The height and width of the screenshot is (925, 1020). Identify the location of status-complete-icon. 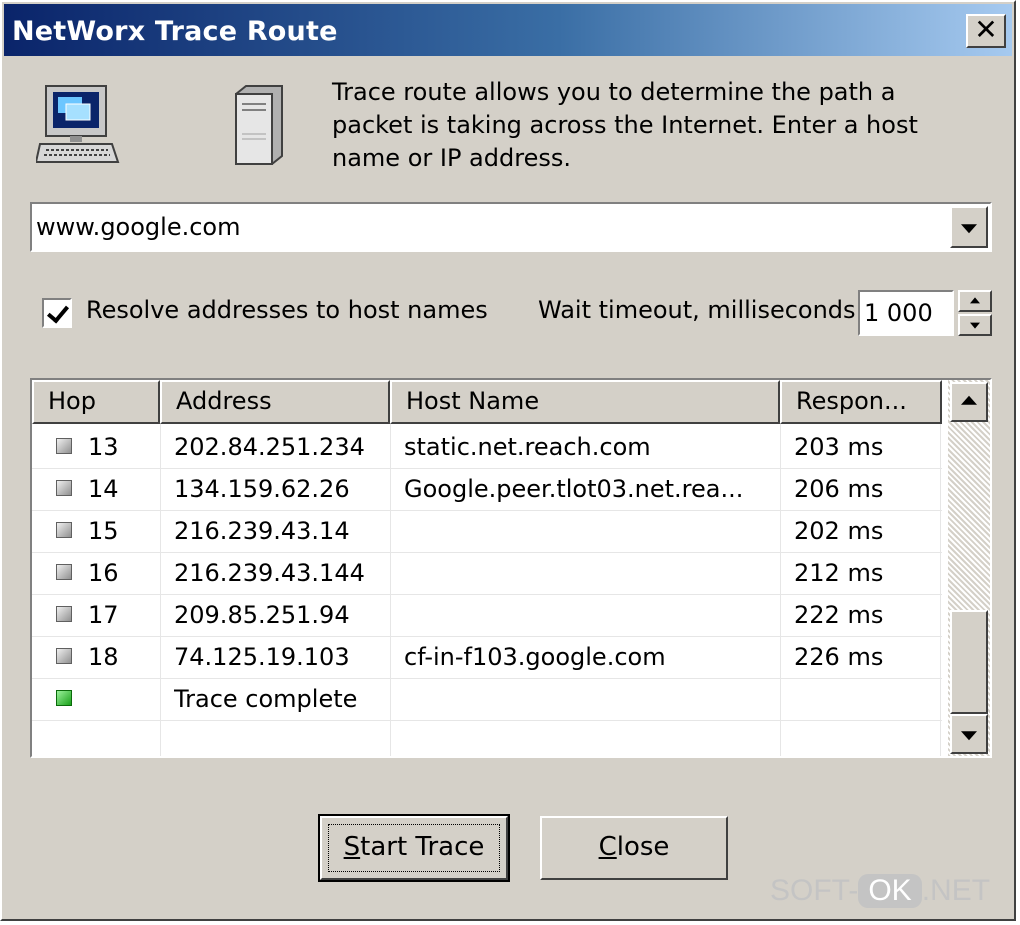
(64, 698).